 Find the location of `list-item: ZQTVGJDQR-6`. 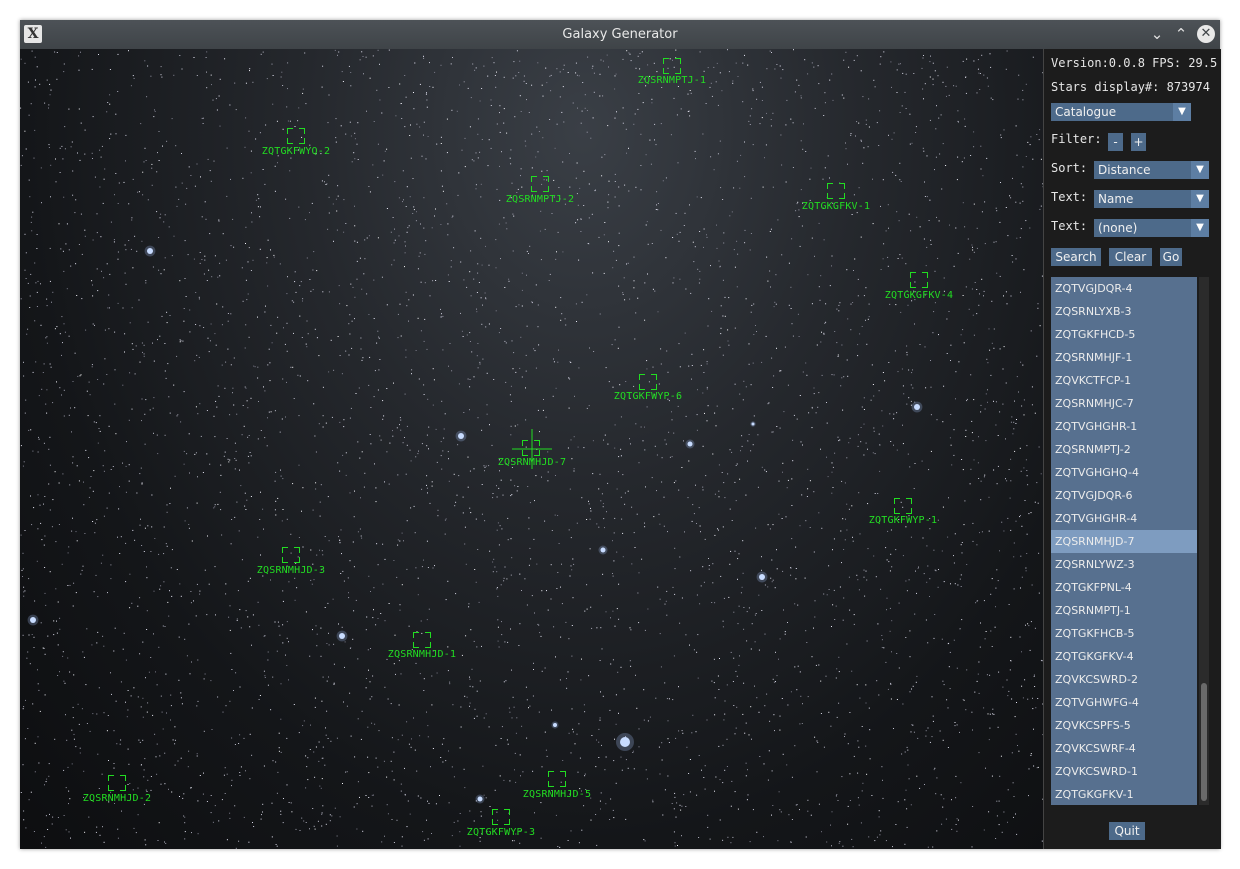

list-item: ZQTVGJDQR-6 is located at coordinates (1124, 495).